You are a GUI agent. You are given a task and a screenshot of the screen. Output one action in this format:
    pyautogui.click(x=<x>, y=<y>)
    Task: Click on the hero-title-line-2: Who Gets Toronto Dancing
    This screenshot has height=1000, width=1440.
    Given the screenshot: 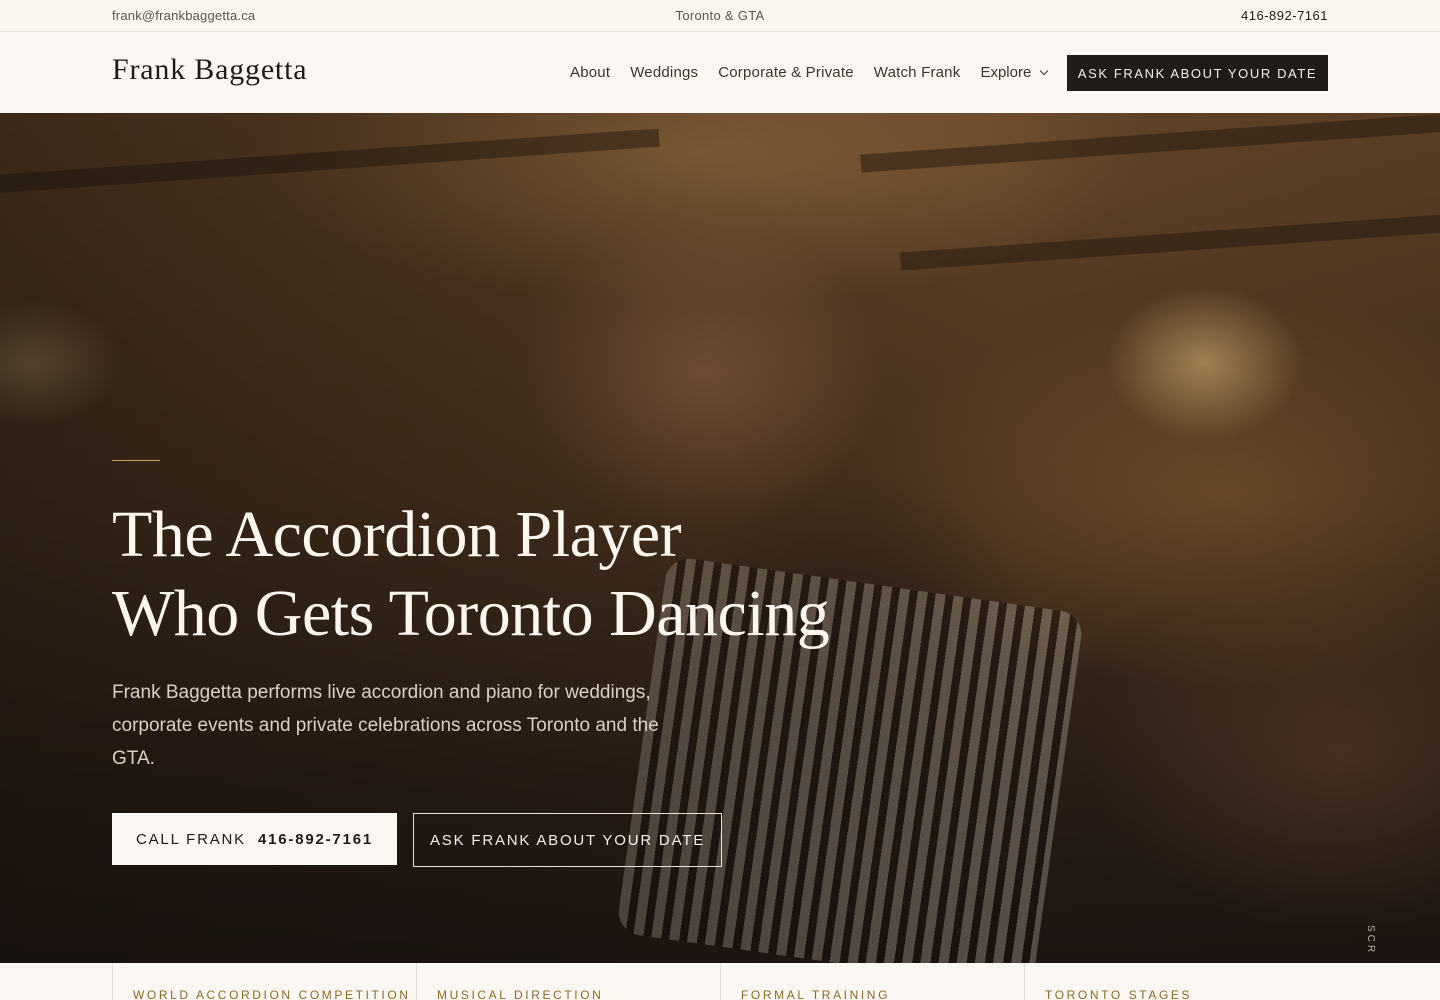 What is the action you would take?
    pyautogui.click(x=471, y=613)
    